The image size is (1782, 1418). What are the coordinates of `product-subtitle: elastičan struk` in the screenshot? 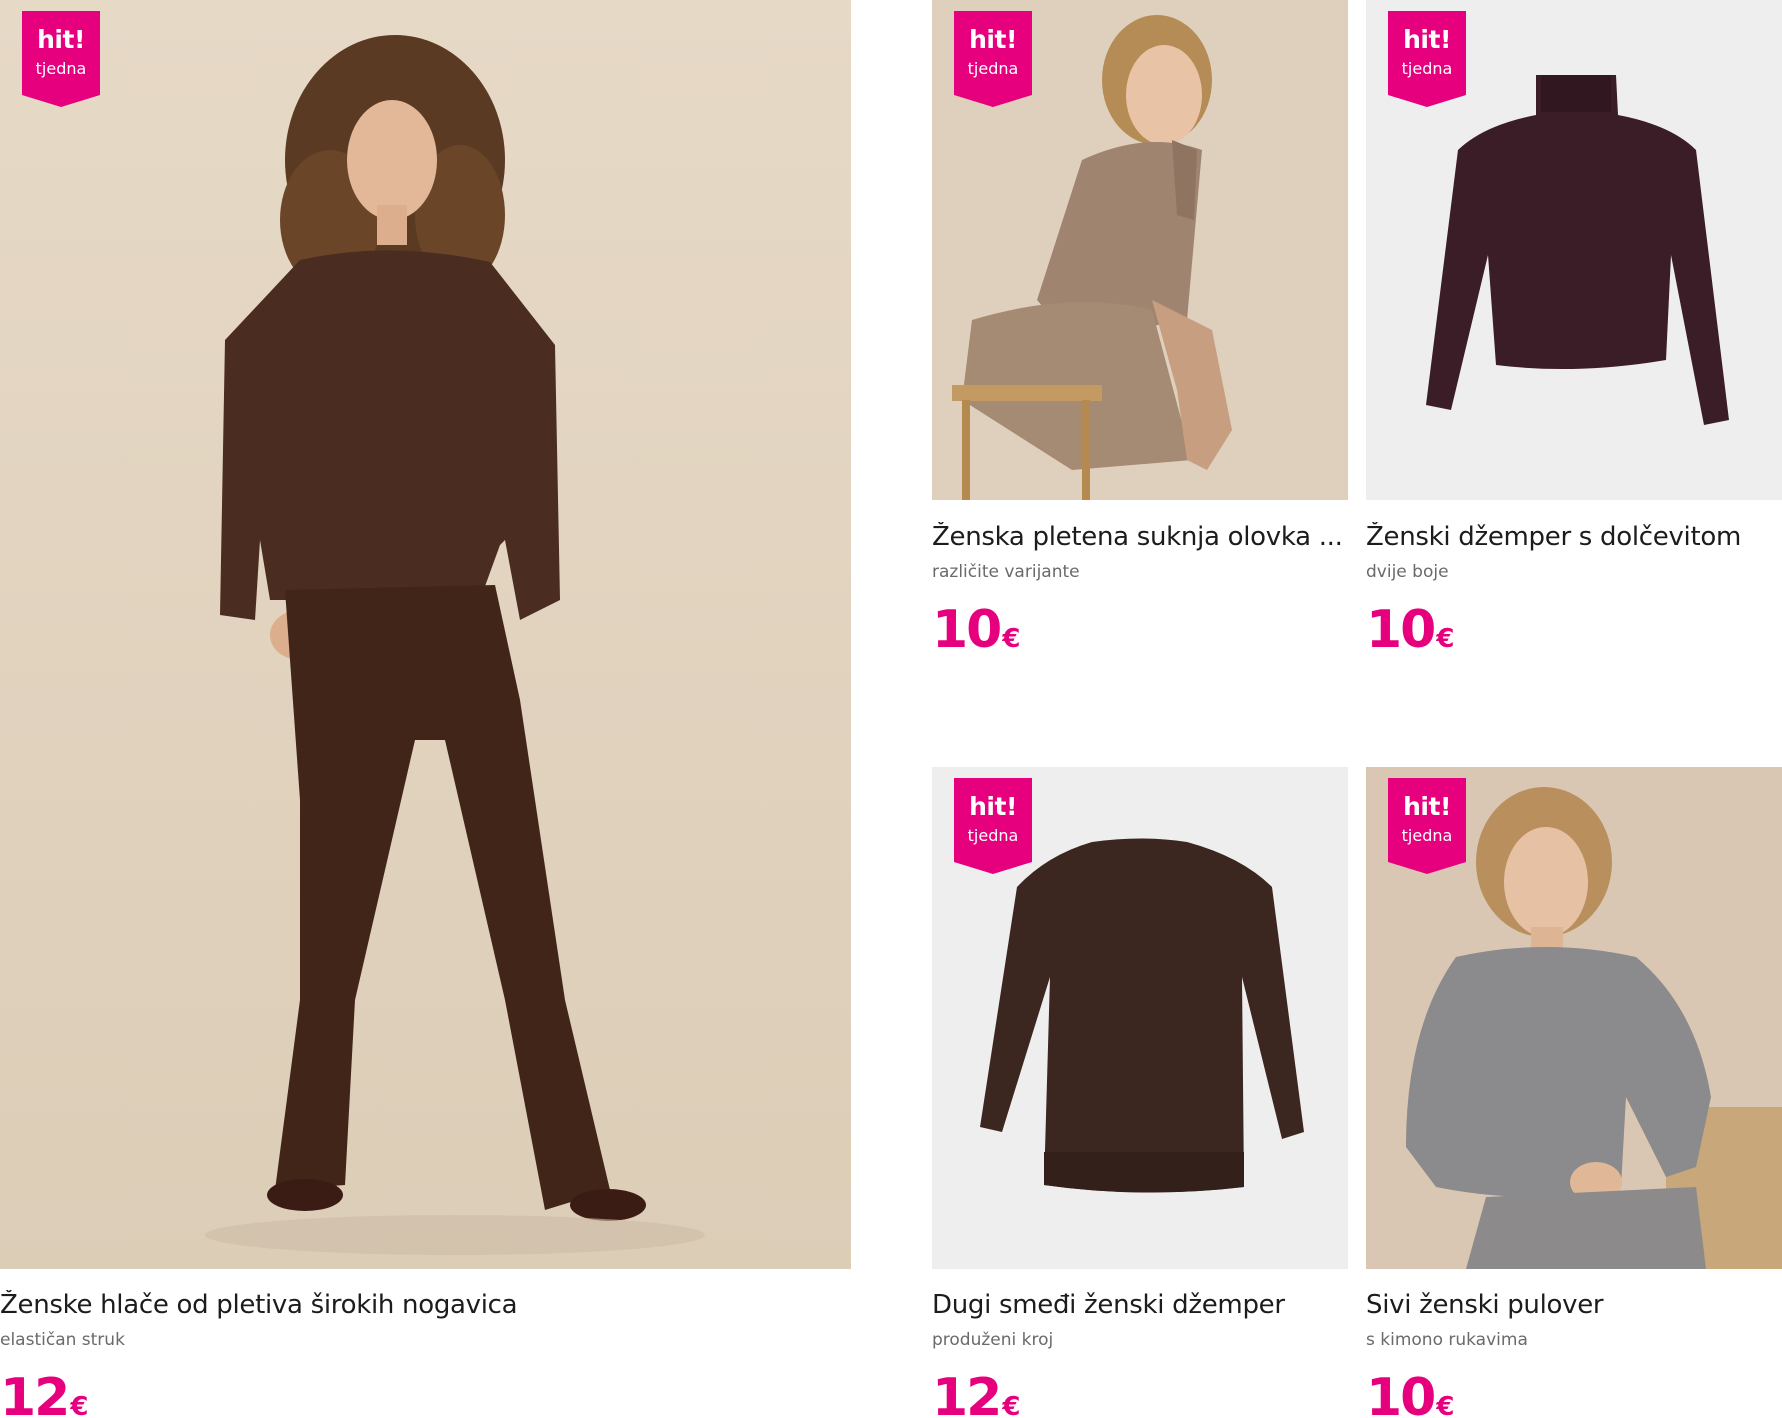 It's located at (62, 1340).